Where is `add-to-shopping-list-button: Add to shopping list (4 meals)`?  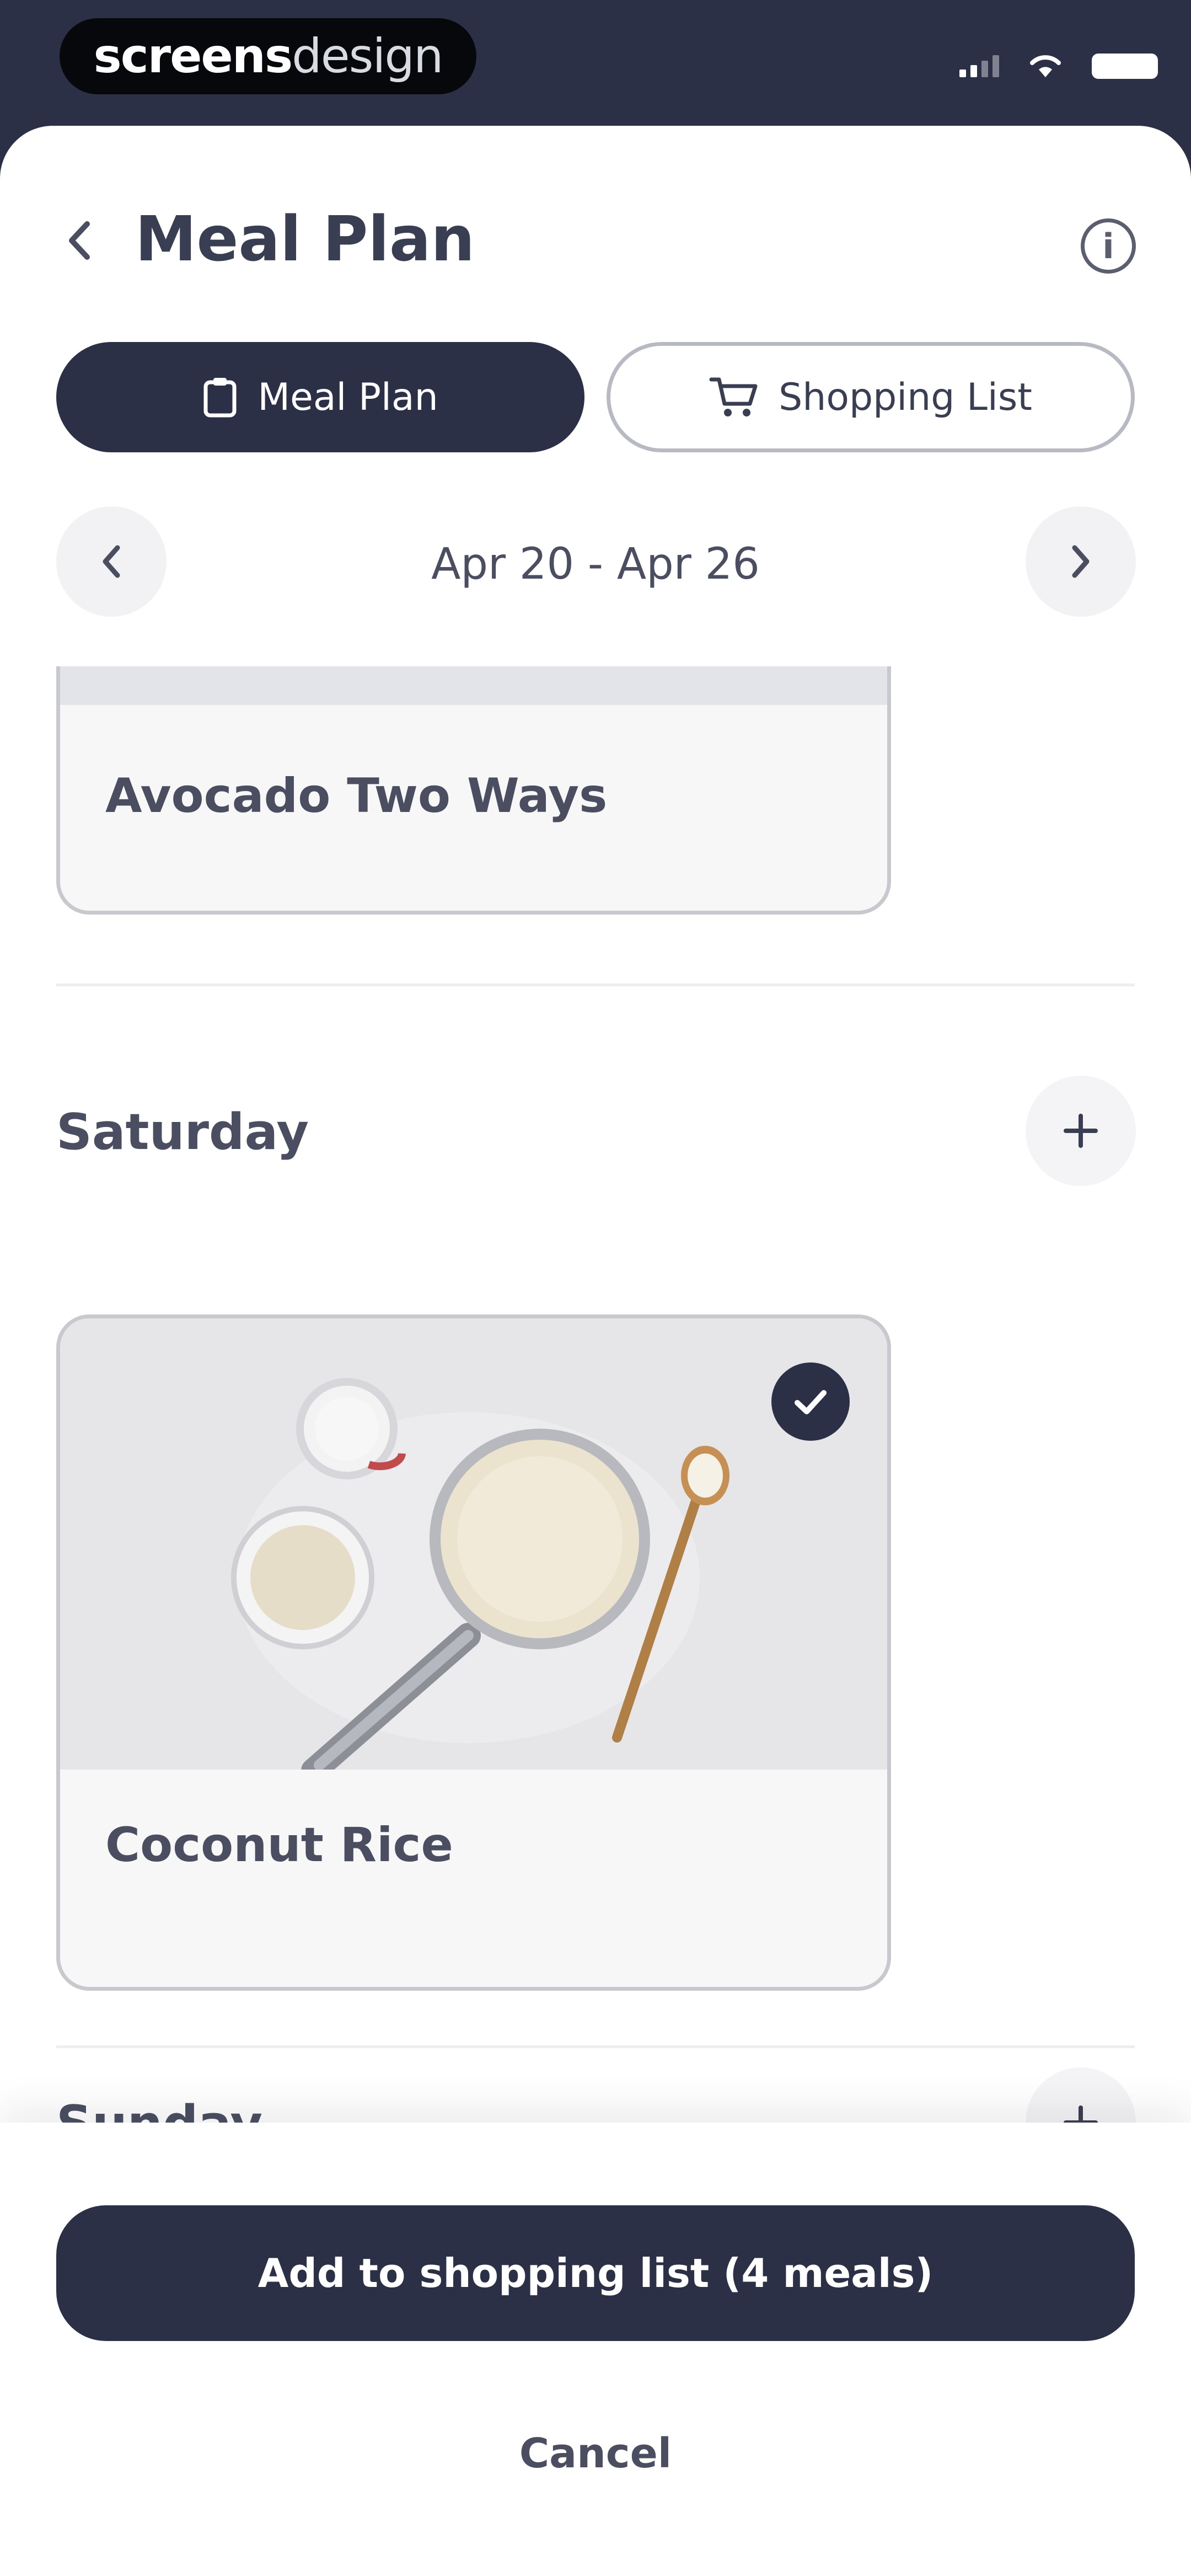 add-to-shopping-list-button: Add to shopping list (4 meals) is located at coordinates (595, 2273).